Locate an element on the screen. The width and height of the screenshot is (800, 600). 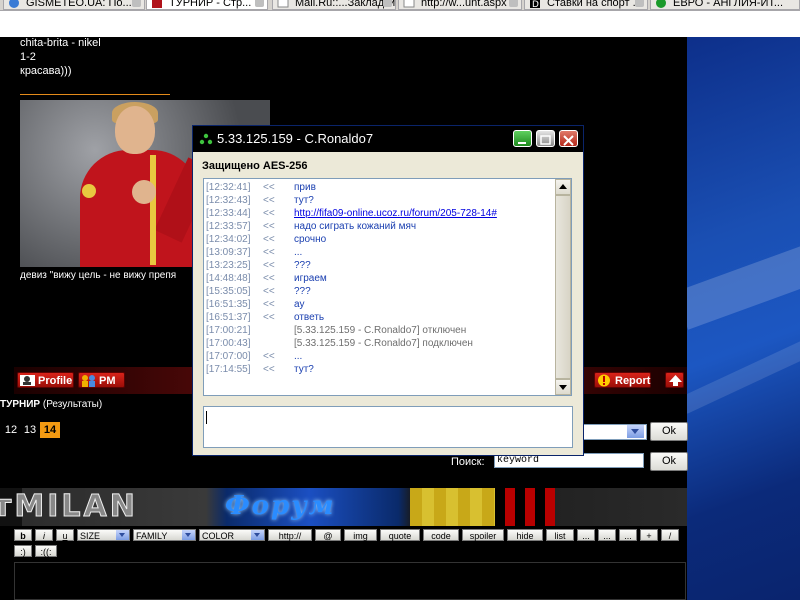
scroll-to-top-button is located at coordinates (674, 380).